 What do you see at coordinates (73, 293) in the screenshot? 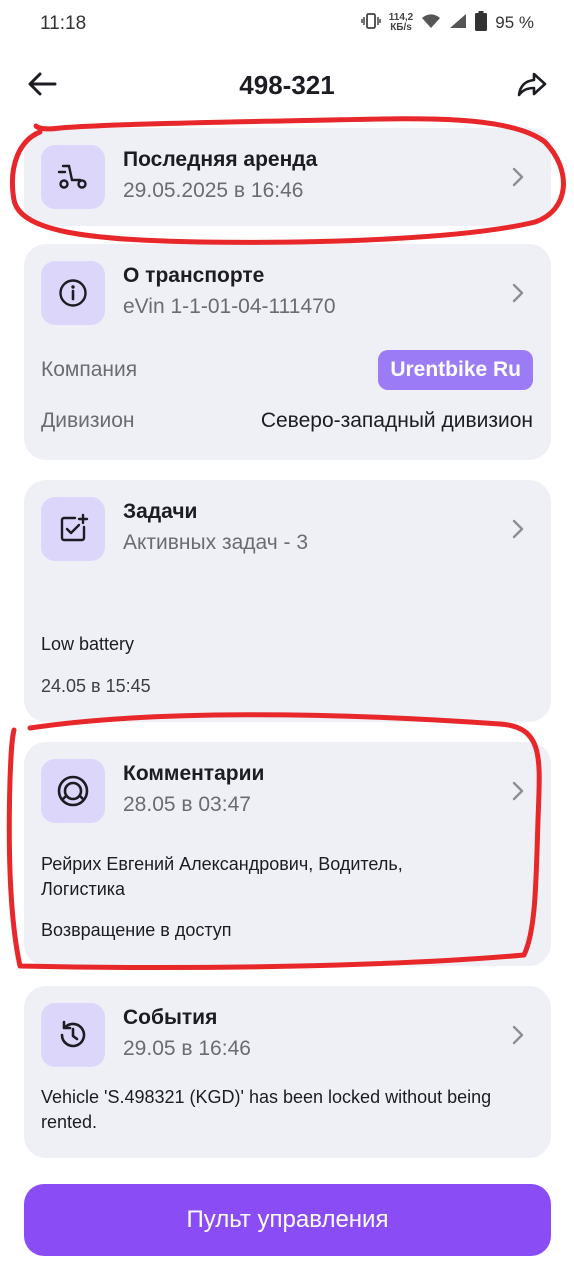
I see `info-icon` at bounding box center [73, 293].